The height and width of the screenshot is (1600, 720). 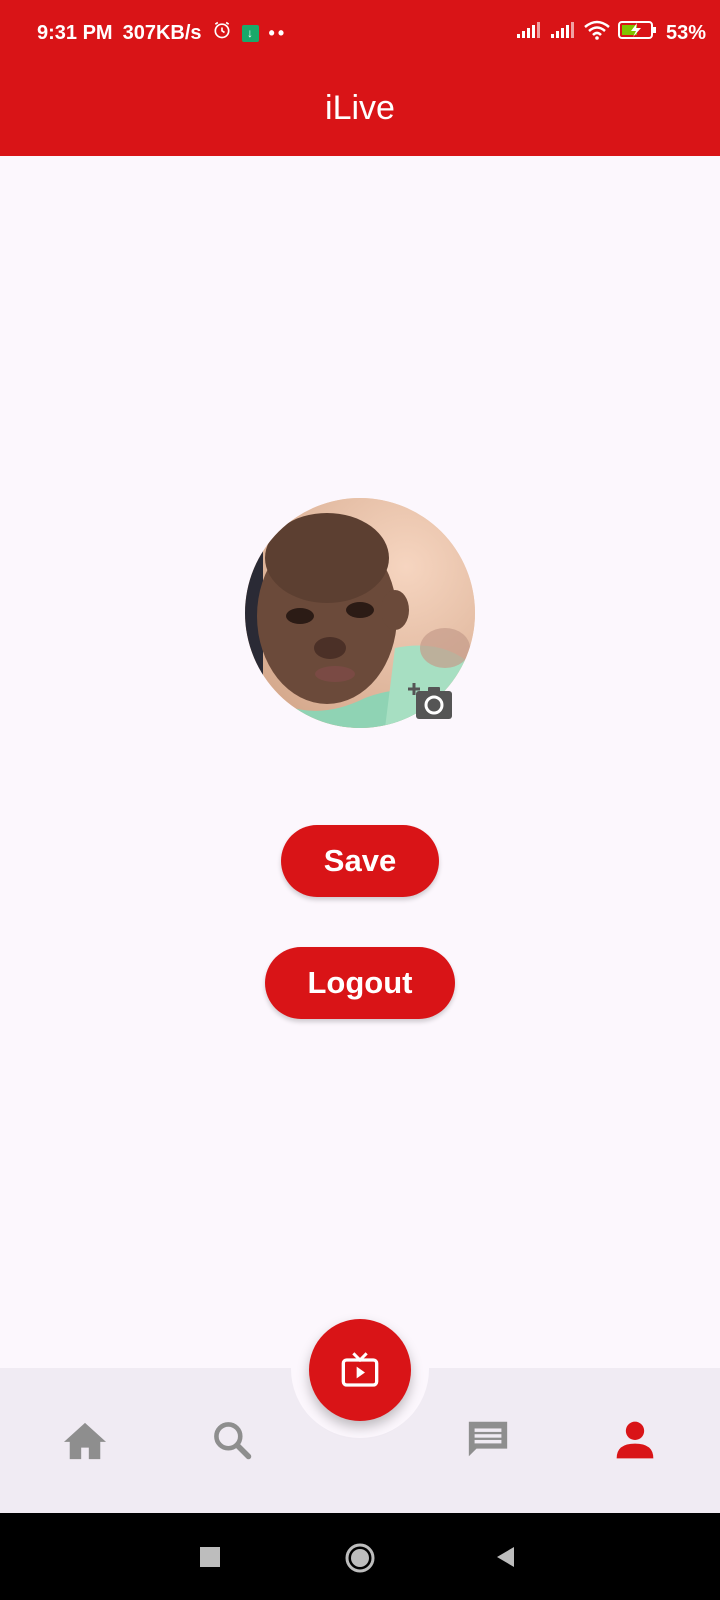 I want to click on nav-chat, so click(x=488, y=1439).